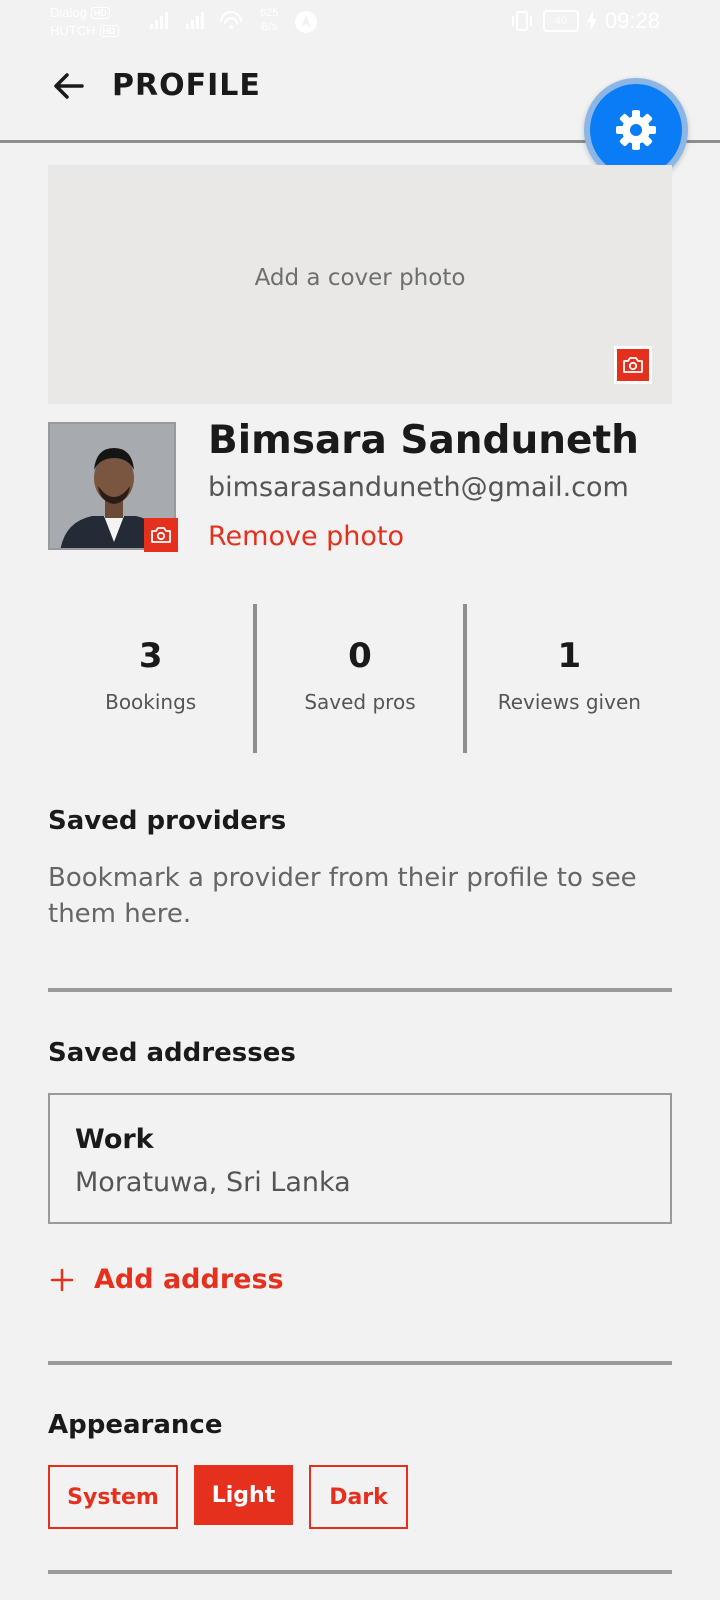 Image resolution: width=720 pixels, height=1600 pixels. What do you see at coordinates (84, 22) in the screenshot?
I see `carrier-info: Dialog HD HUTCH HD` at bounding box center [84, 22].